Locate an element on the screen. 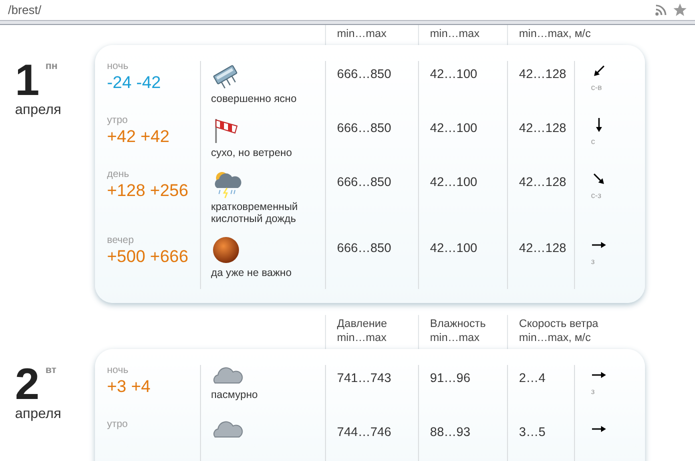  condition-text: совершенно ясно is located at coordinates (254, 99).